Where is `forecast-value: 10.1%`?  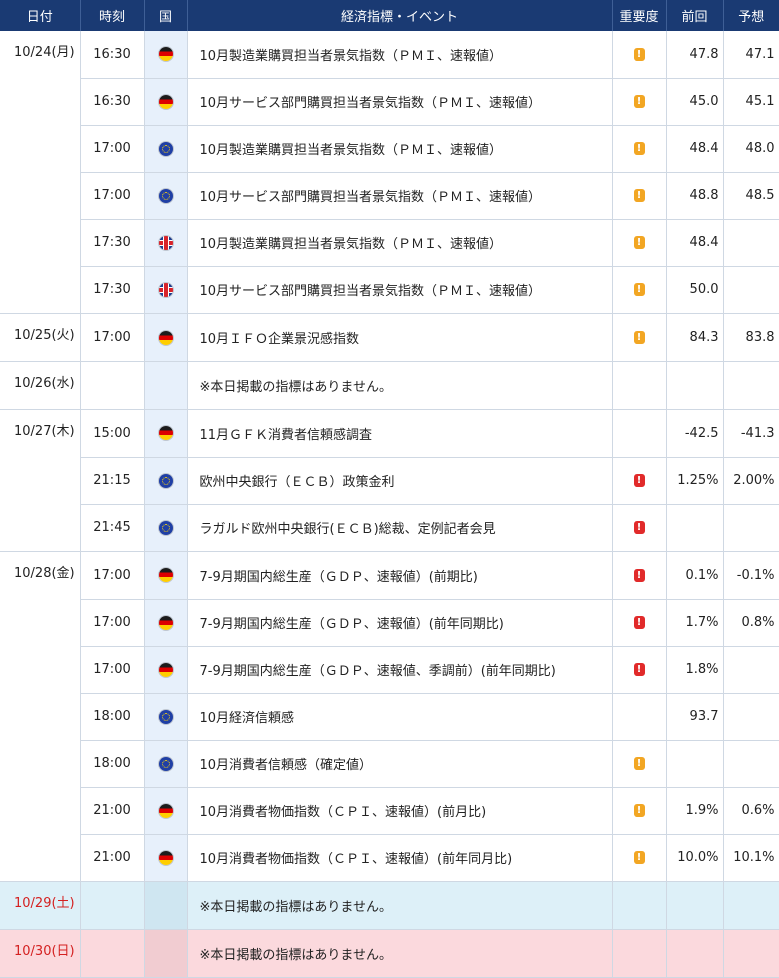
forecast-value: 10.1% is located at coordinates (751, 858).